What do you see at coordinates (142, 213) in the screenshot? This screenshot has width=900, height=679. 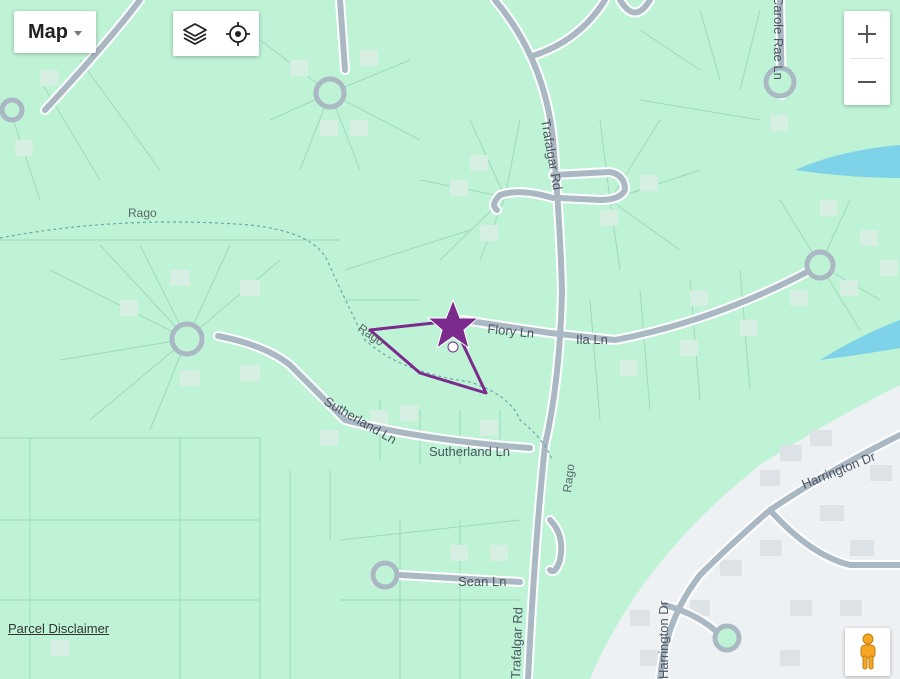 I see `label-rago-top: Rago` at bounding box center [142, 213].